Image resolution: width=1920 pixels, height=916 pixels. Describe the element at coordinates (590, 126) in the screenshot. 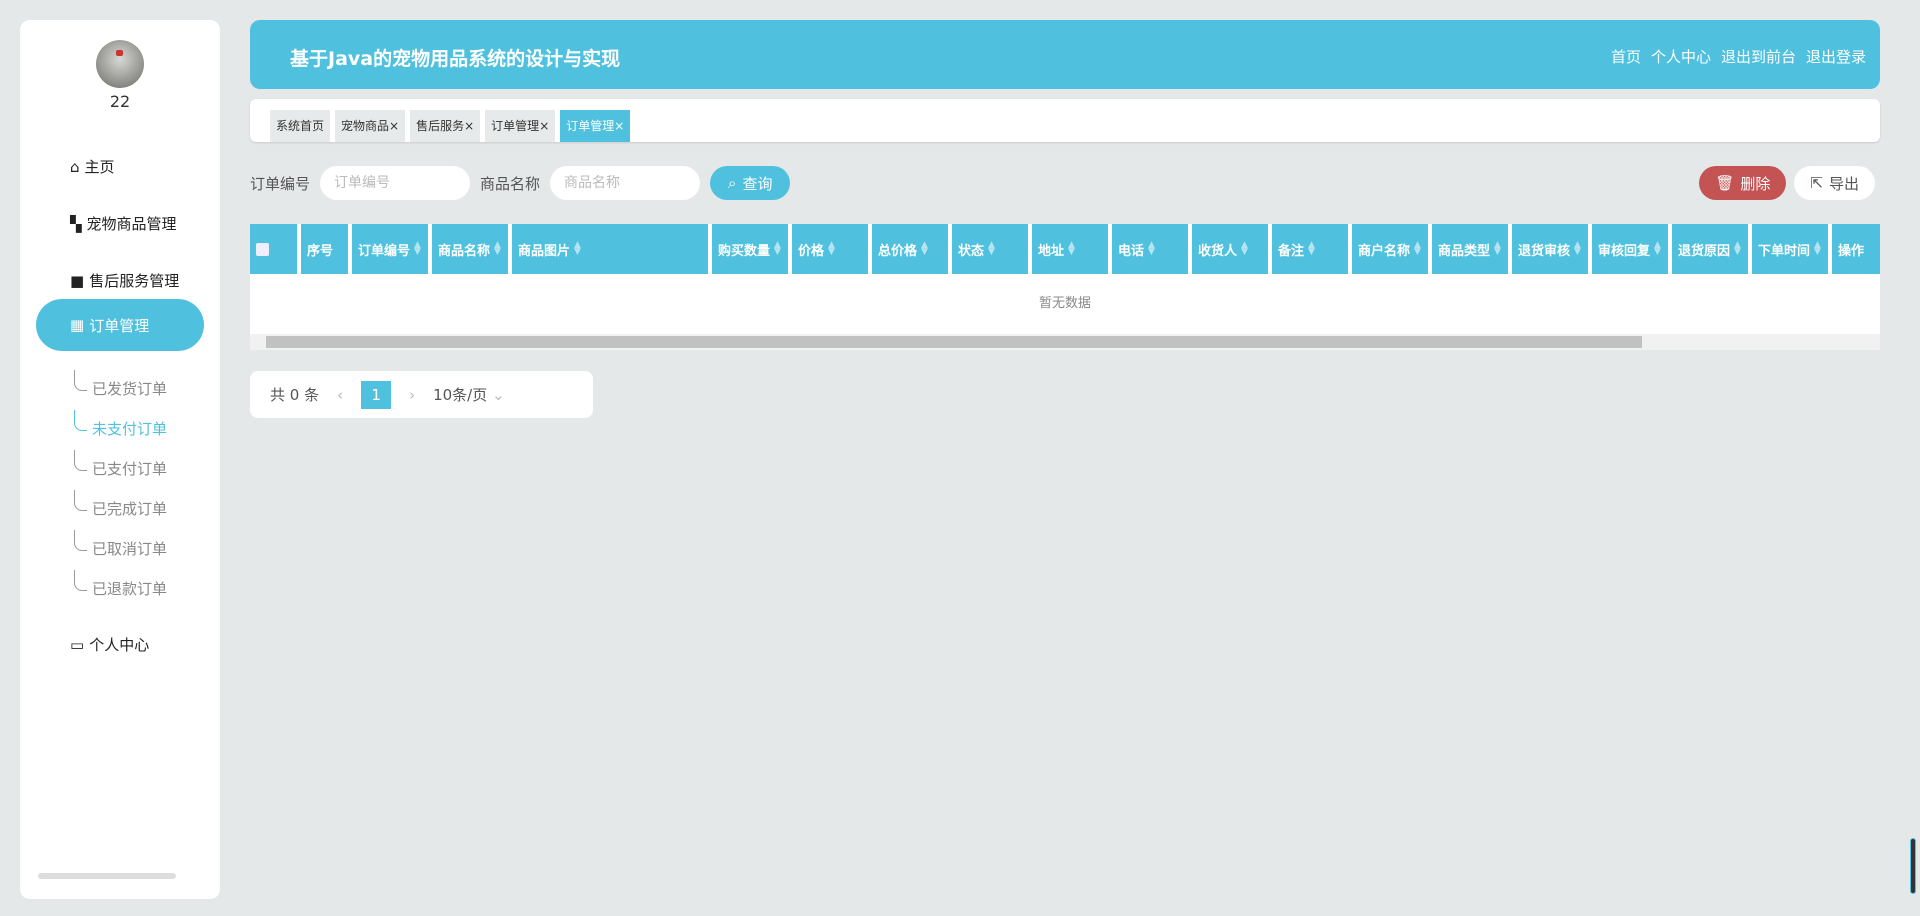

I see `tab-label: 订单管理` at that location.